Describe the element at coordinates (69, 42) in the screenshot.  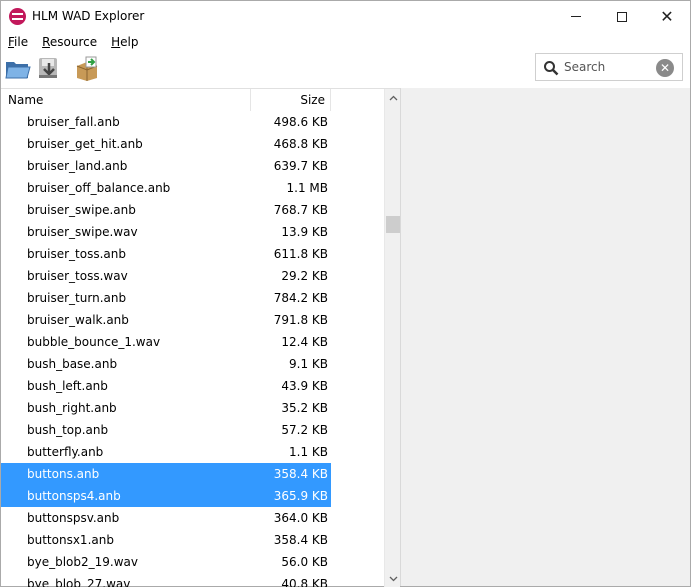
I see `menu-resource: Resource` at that location.